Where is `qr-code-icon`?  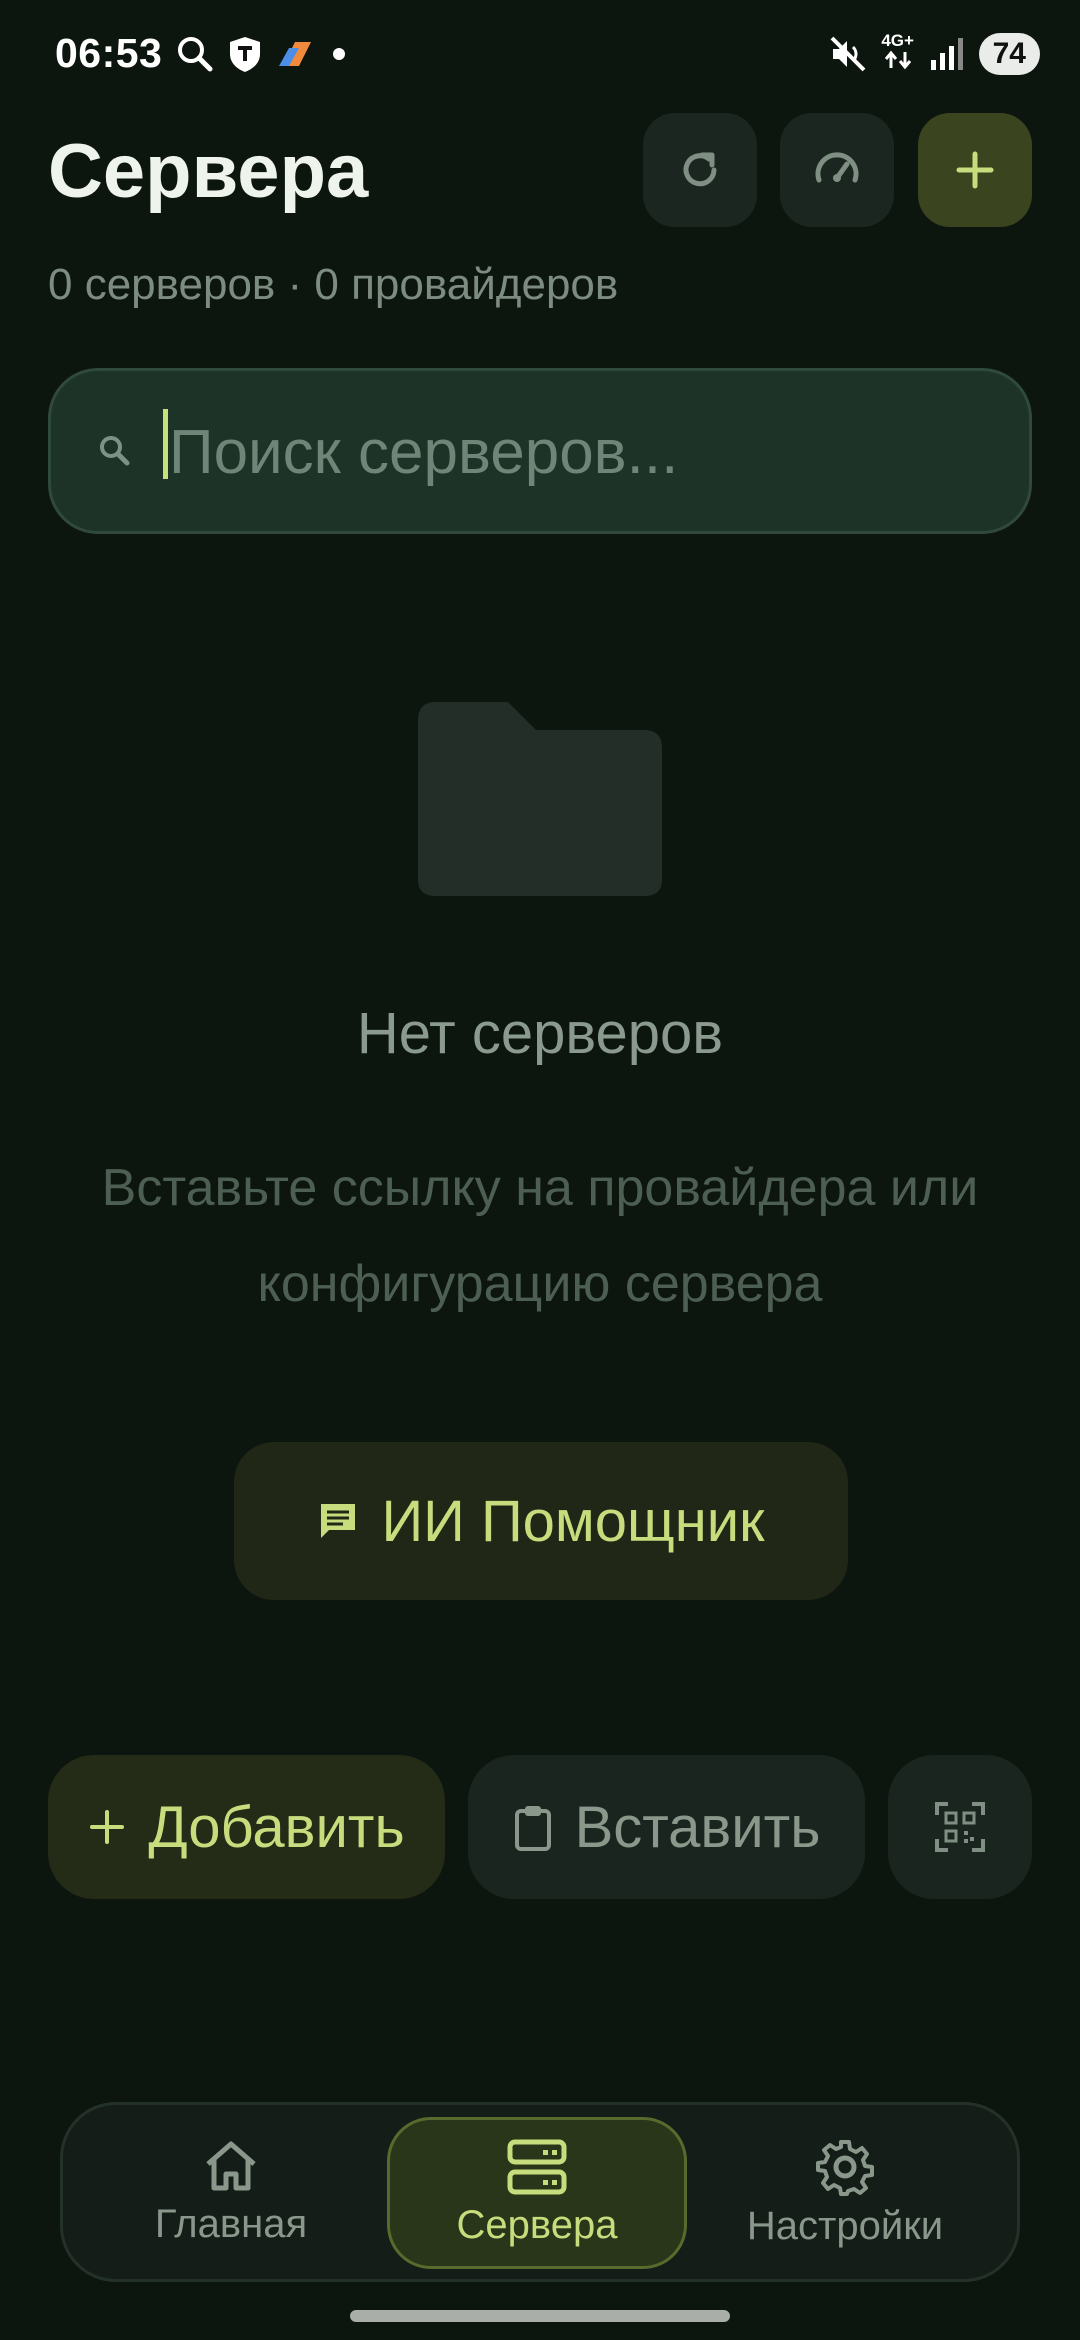
qr-code-icon is located at coordinates (960, 1827).